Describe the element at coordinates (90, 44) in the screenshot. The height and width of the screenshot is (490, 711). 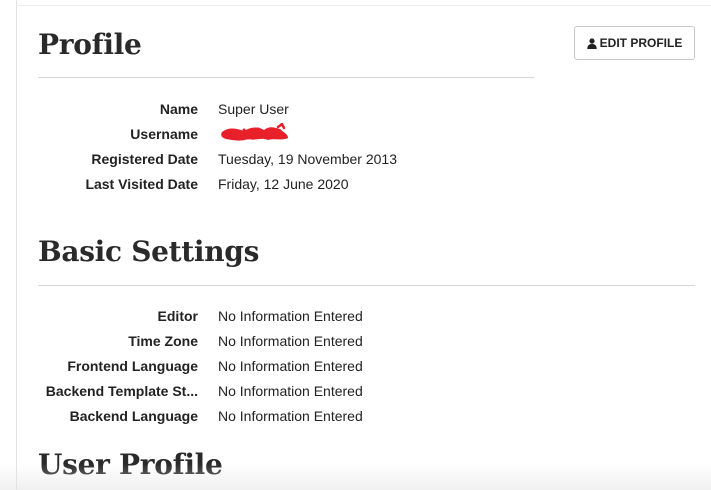
I see `profile-heading: Profile` at that location.